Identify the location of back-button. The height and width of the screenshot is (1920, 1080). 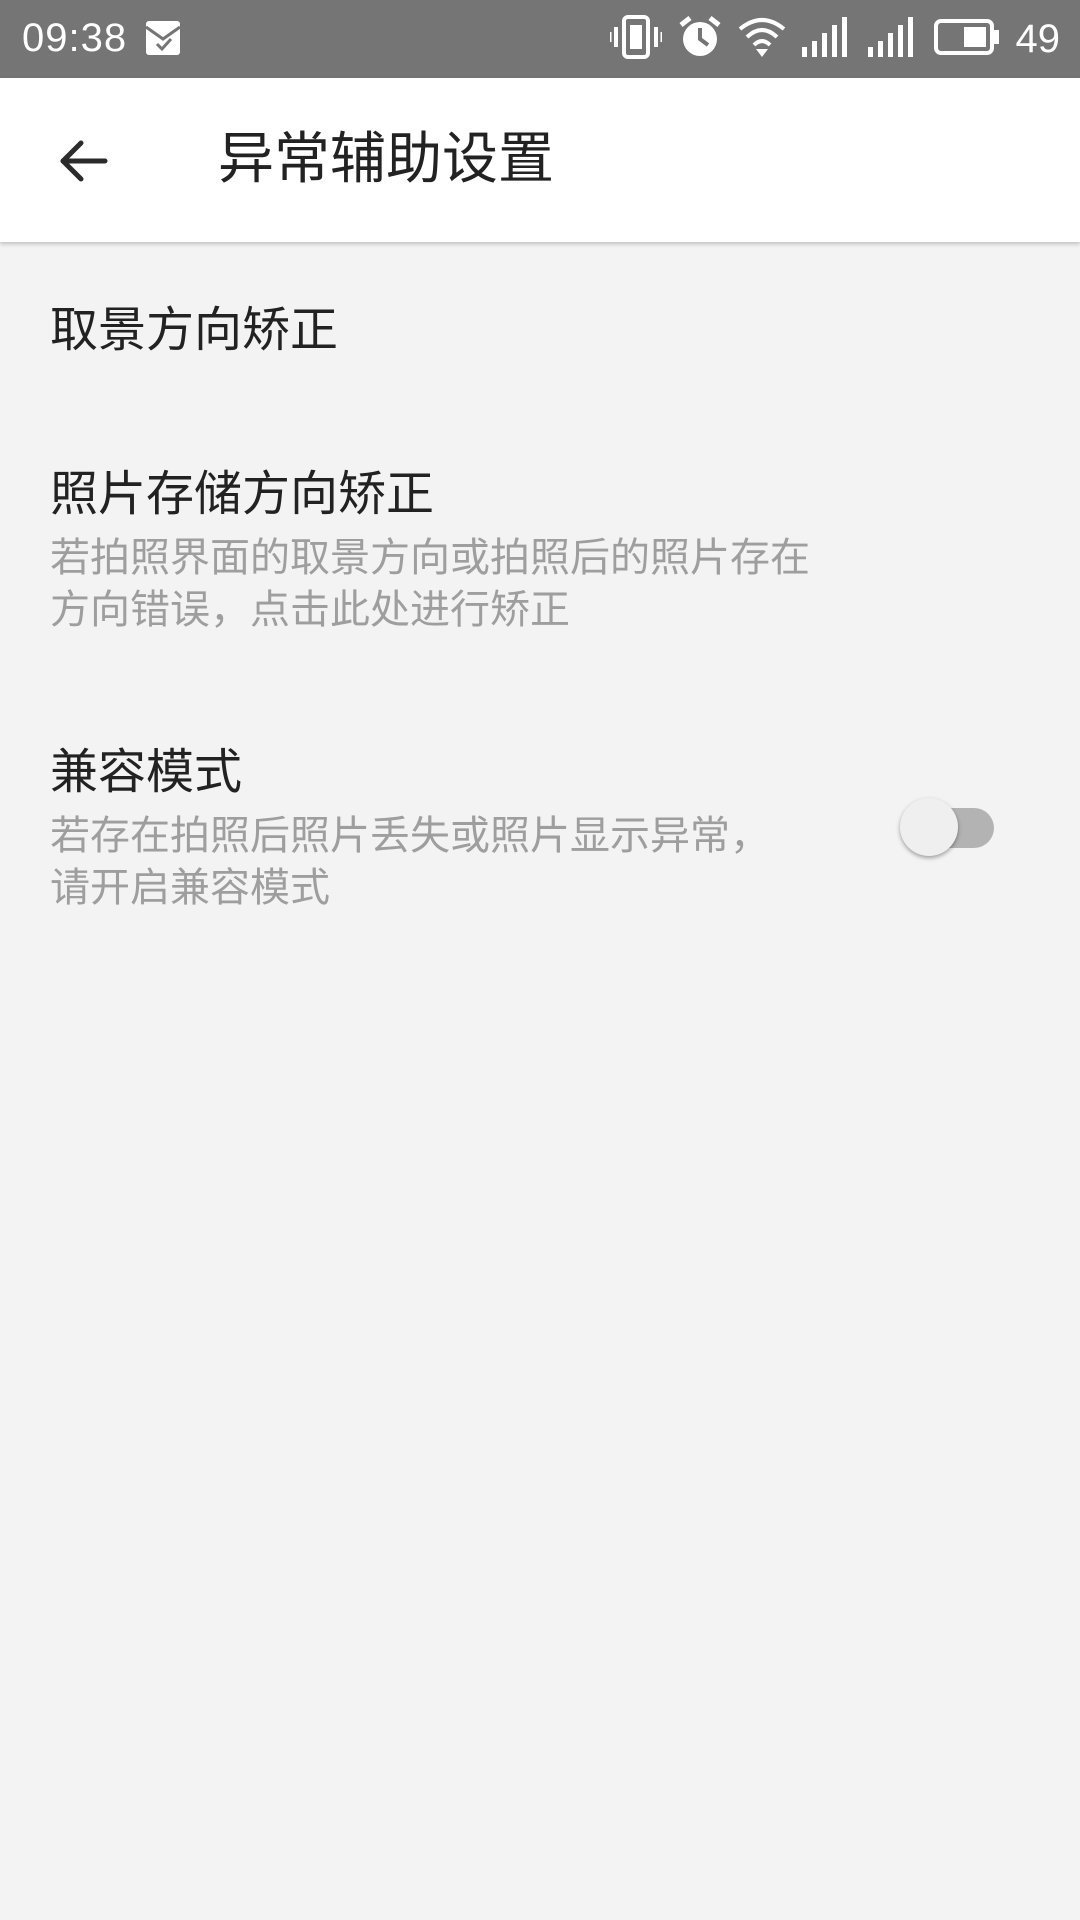
(83, 161).